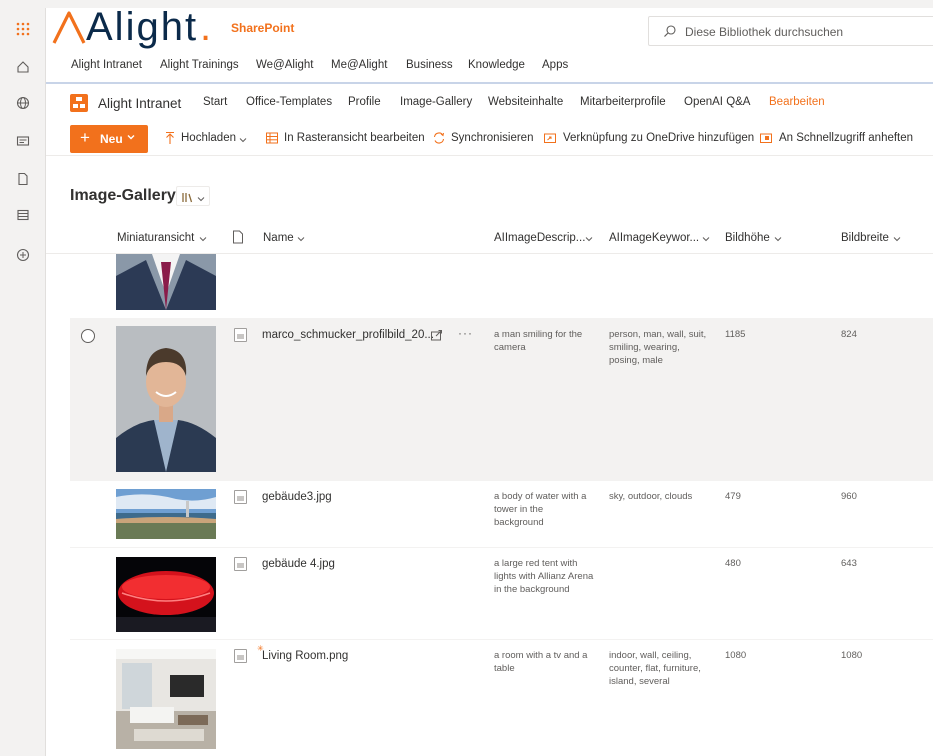 This screenshot has height=756, width=933. I want to click on app-label: SharePoint, so click(262, 28).